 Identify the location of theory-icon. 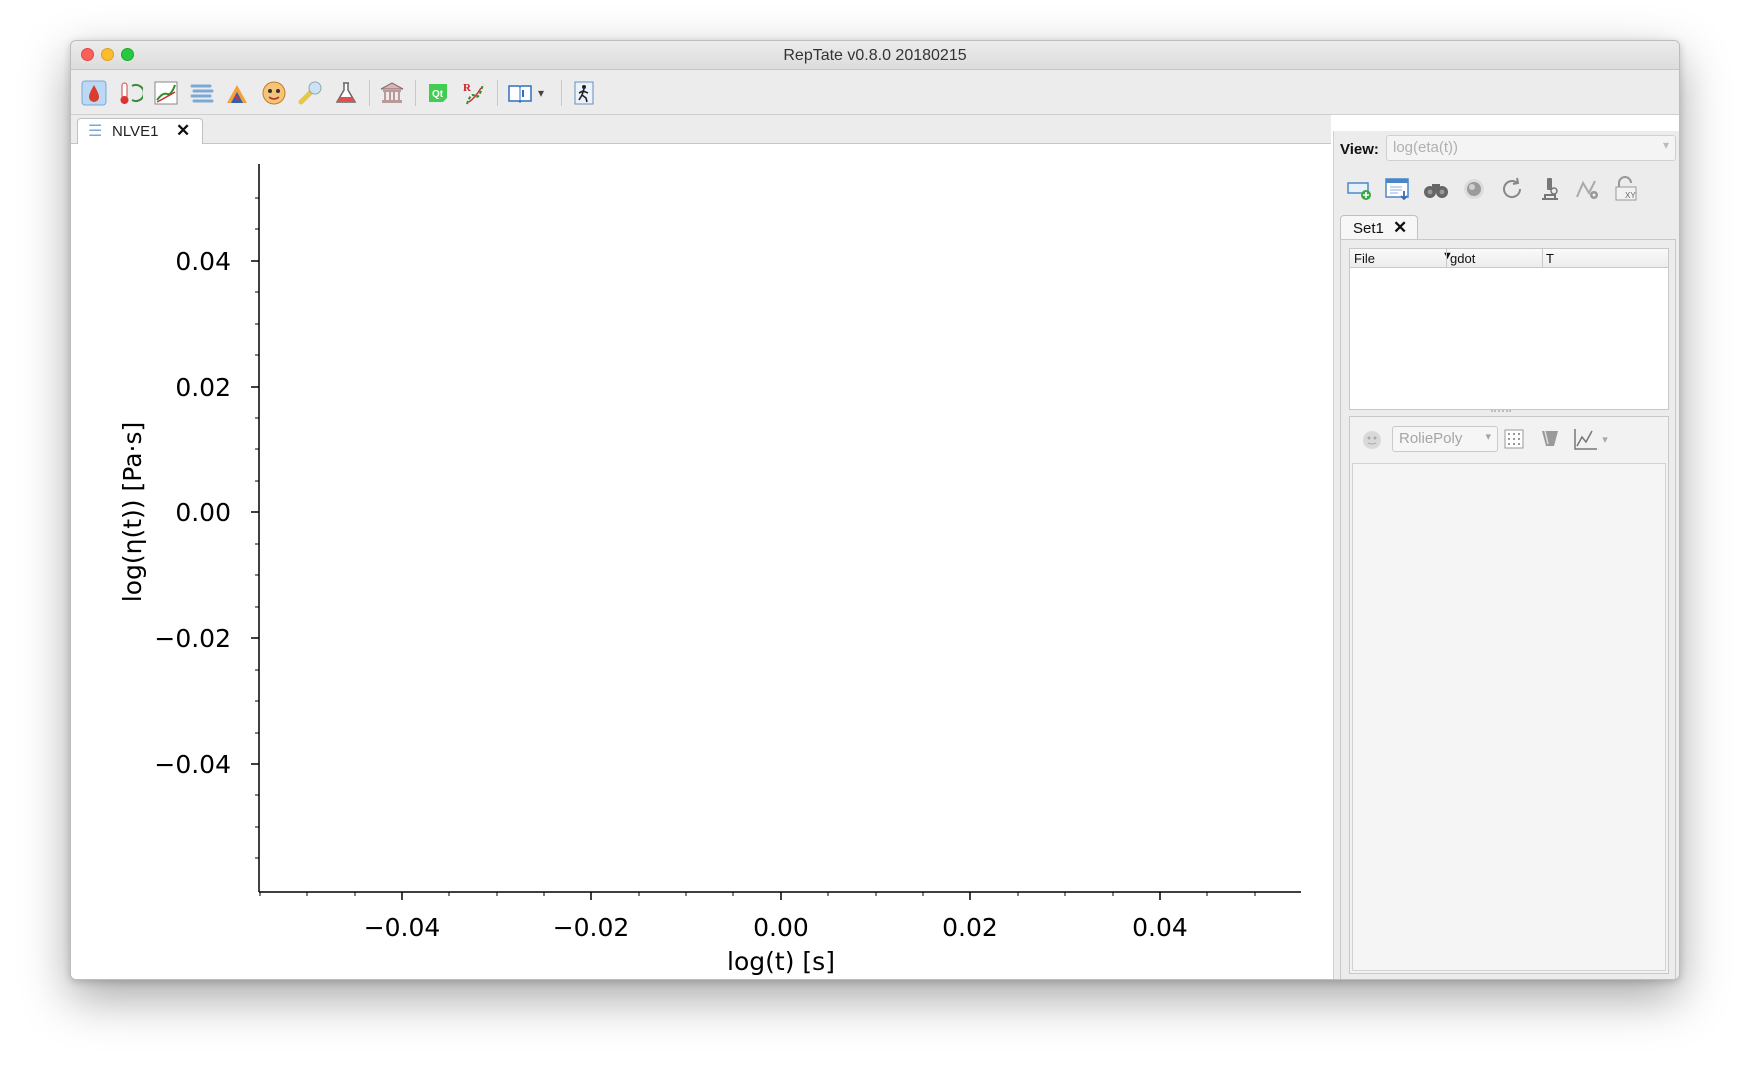
(1372, 439).